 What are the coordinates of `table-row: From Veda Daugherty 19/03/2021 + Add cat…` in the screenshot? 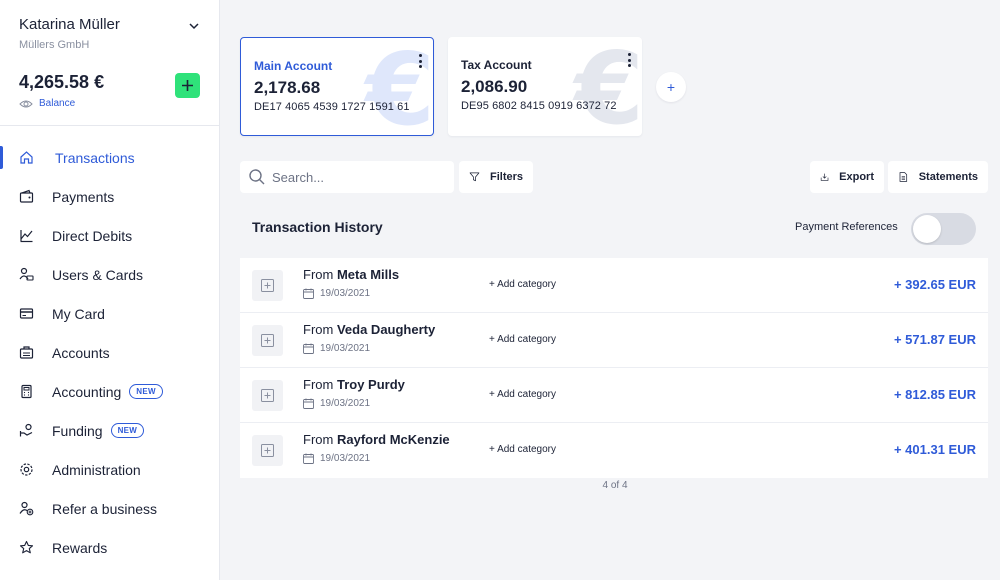 It's located at (614, 340).